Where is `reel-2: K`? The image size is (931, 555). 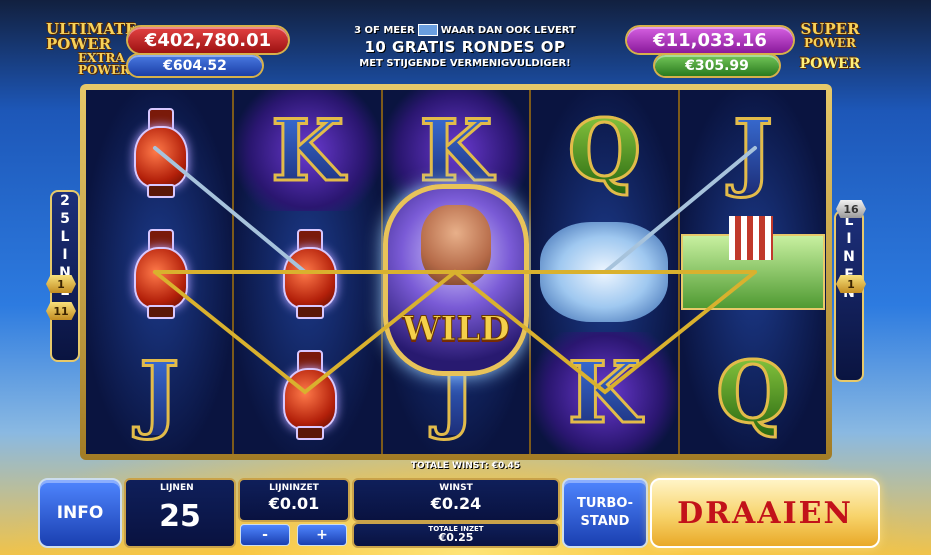
reel-2: K is located at coordinates (307, 272).